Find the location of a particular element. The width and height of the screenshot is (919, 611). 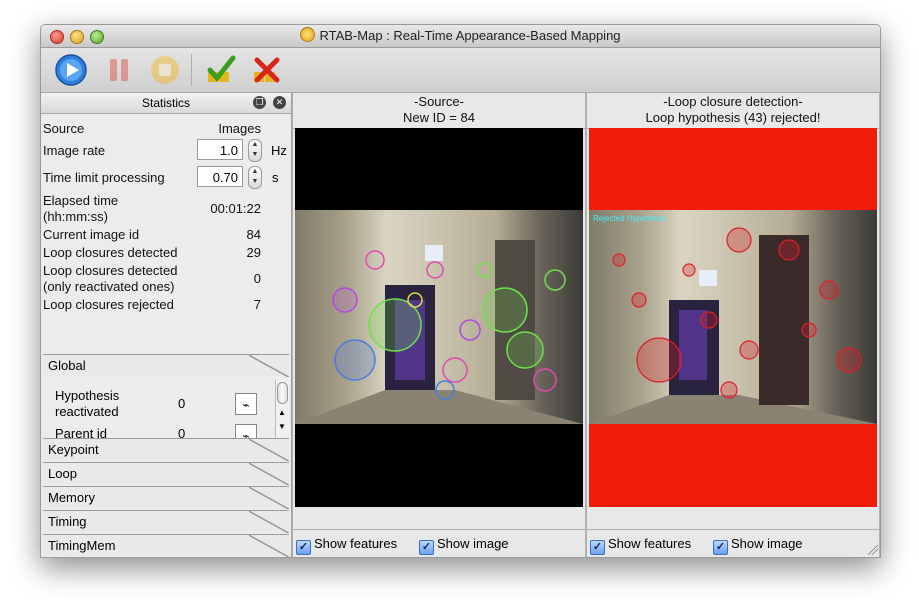

play-icon is located at coordinates (71, 70).